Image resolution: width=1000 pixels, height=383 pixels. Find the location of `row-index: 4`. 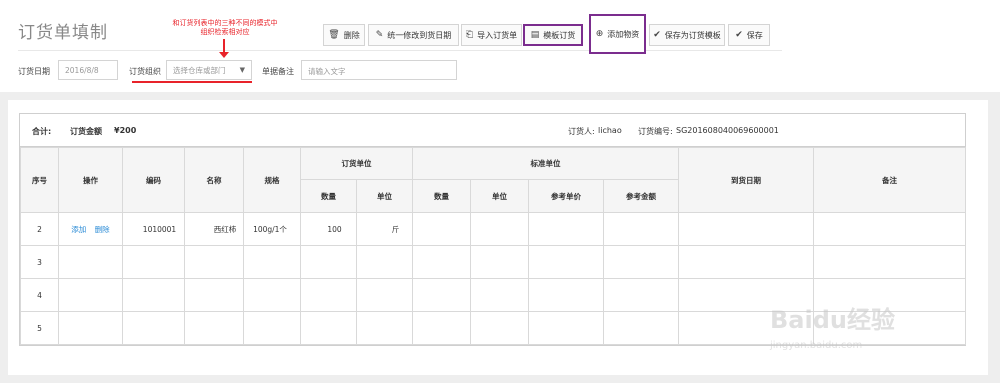

row-index: 4 is located at coordinates (39, 295).